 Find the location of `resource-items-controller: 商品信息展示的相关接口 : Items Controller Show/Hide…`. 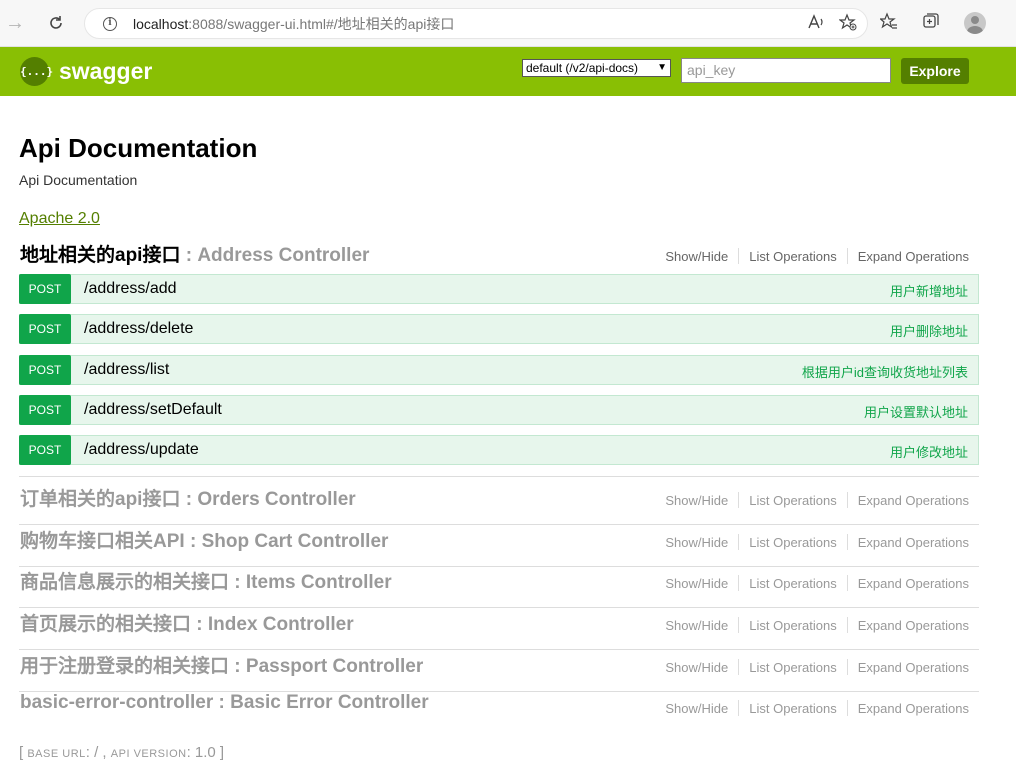

resource-items-controller: 商品信息展示的相关接口 : Items Controller Show/Hide… is located at coordinates (499, 587).